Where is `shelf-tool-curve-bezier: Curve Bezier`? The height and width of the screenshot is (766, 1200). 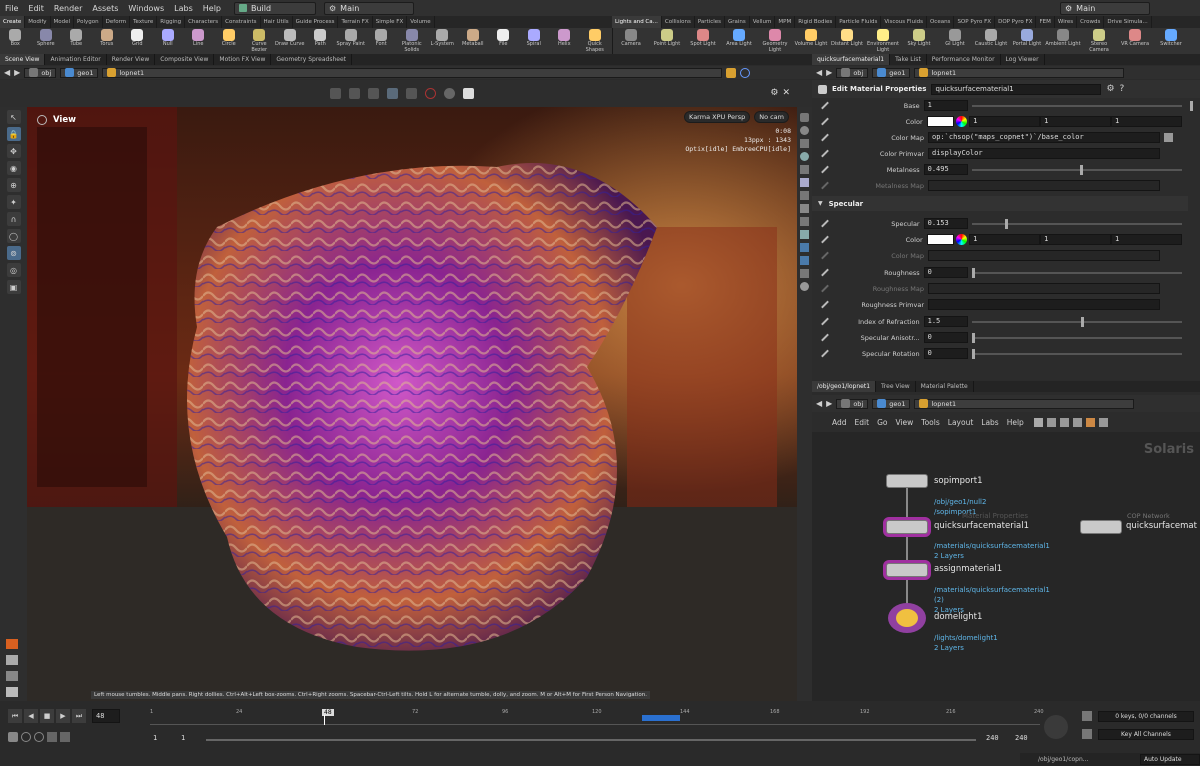
shelf-tool-curve-bezier: Curve Bezier is located at coordinates (259, 41).